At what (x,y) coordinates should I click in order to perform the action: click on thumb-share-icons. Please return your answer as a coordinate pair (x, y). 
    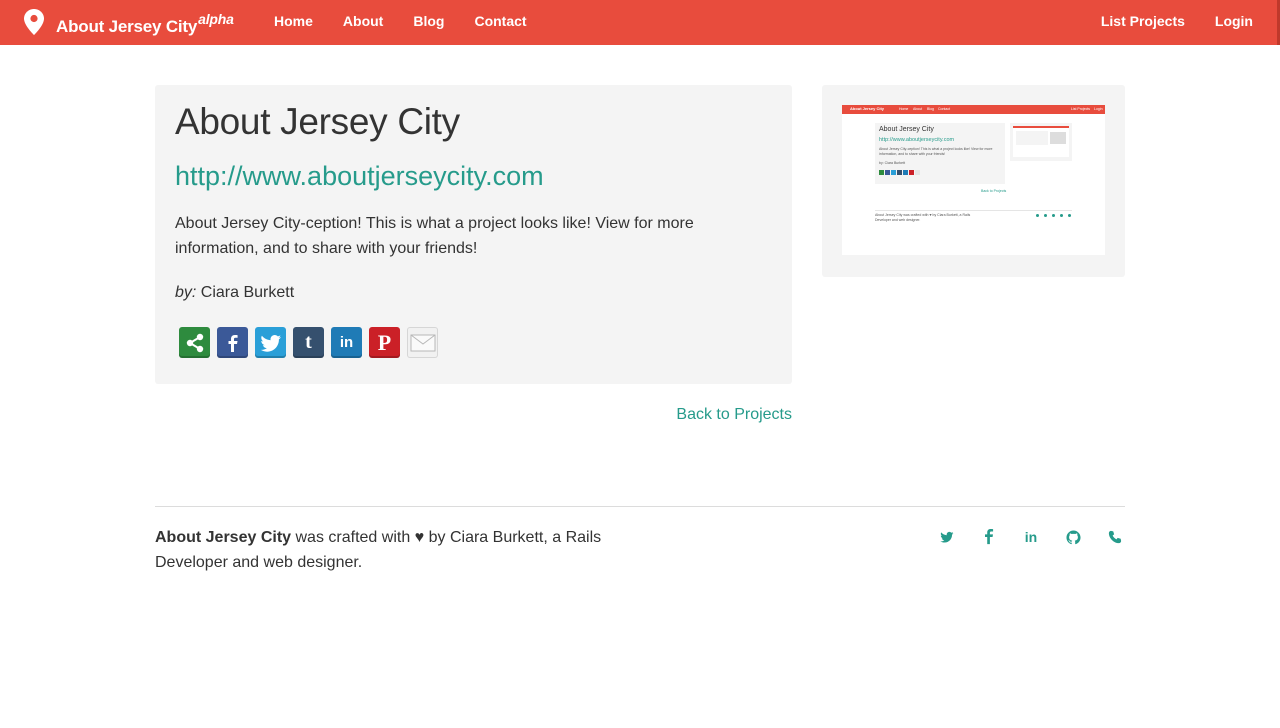
    Looking at the image, I should click on (900, 172).